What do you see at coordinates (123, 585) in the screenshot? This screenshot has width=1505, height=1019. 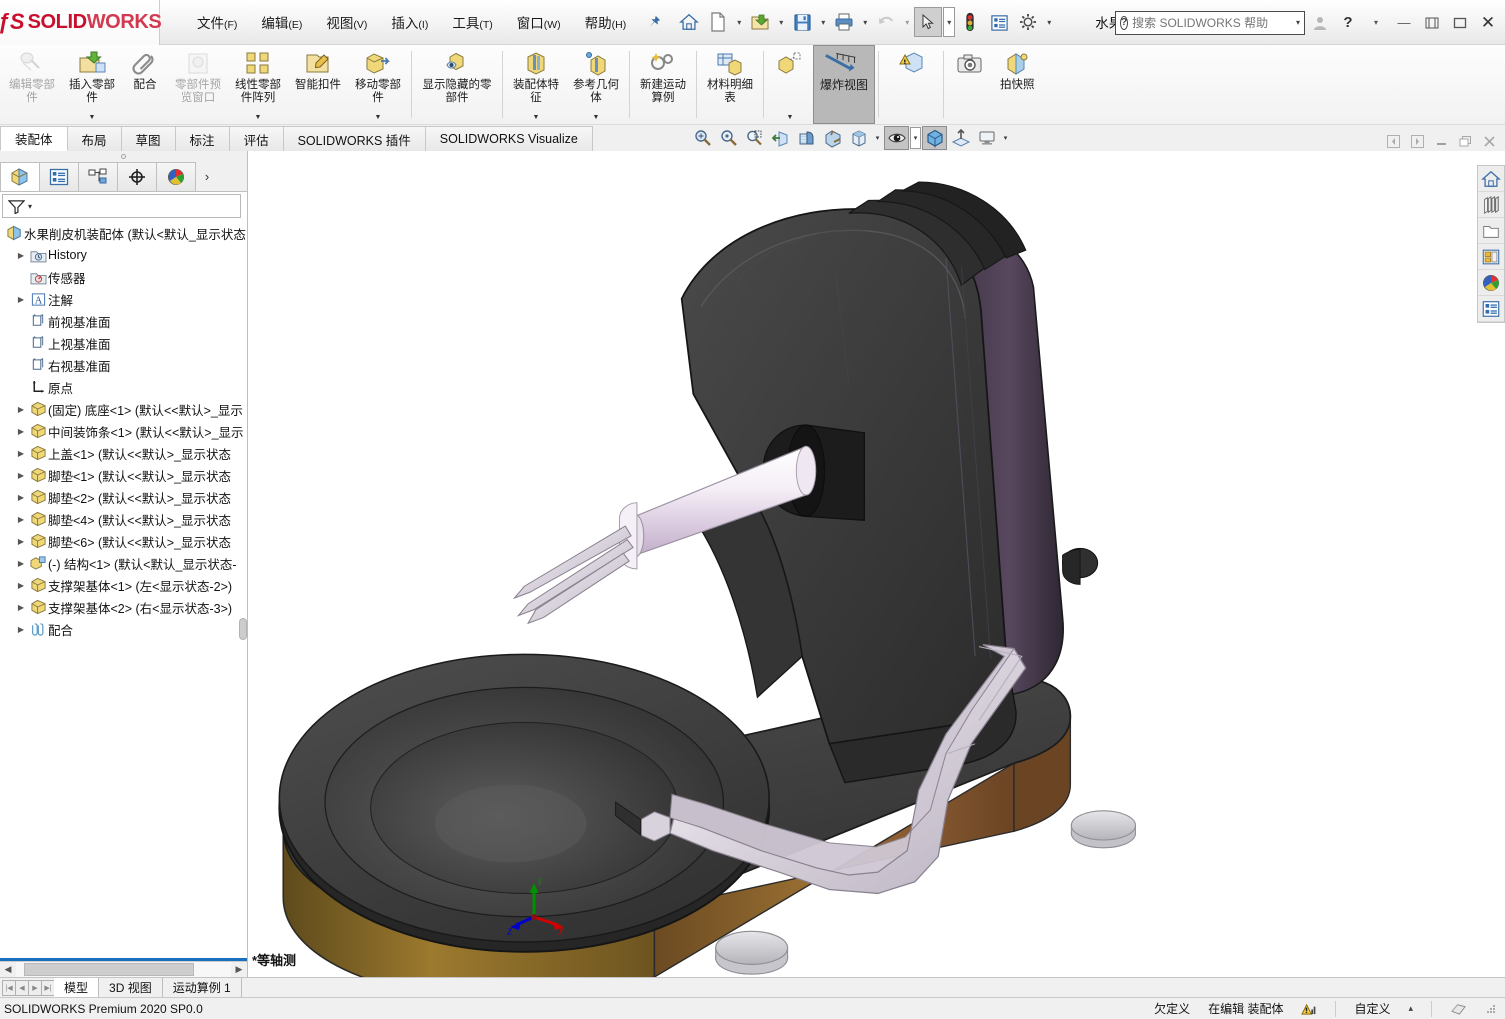 I see `tree-node-part-bracket-1: ▶ 支撑架基体<1> (左<显示状态-2>)` at bounding box center [123, 585].